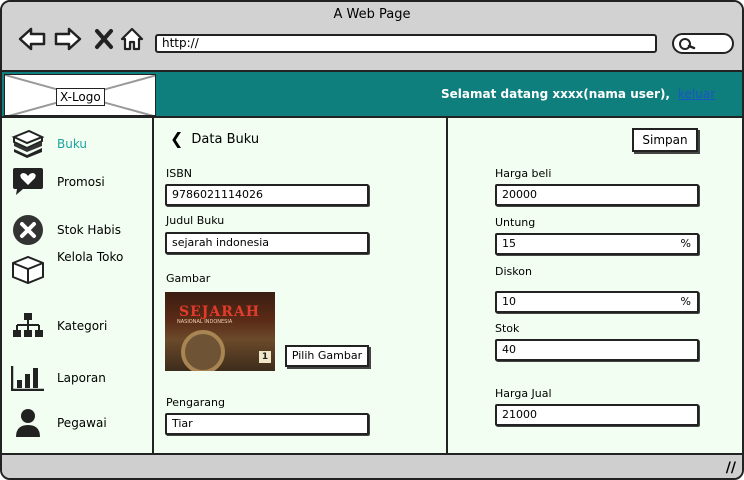  What do you see at coordinates (28, 326) in the screenshot?
I see `sitemap-icon` at bounding box center [28, 326].